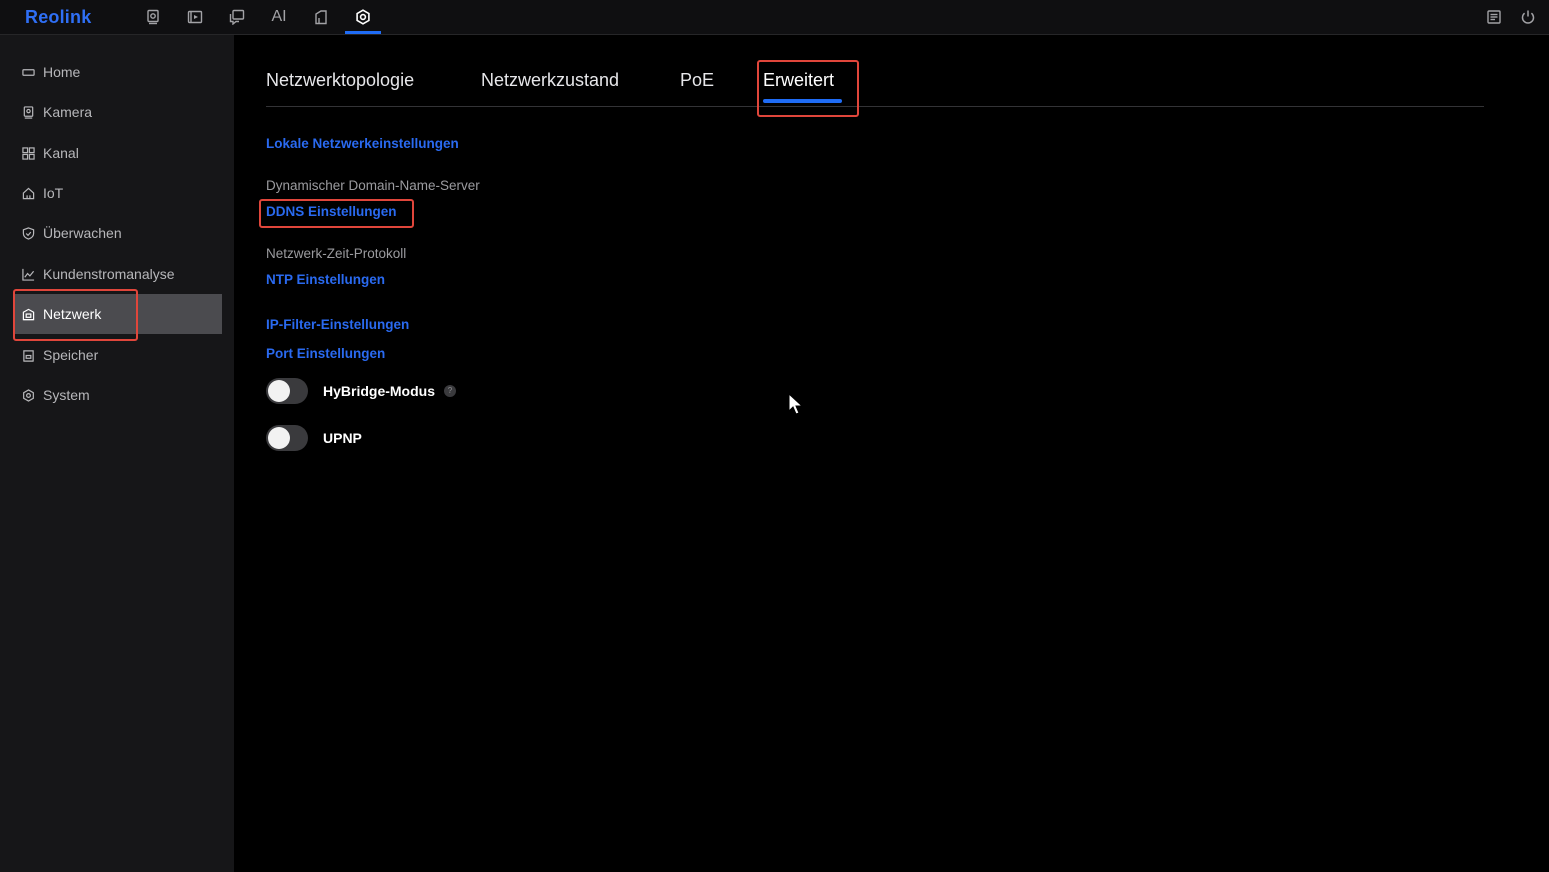 The image size is (1549, 872). What do you see at coordinates (28, 233) in the screenshot?
I see `shield-icon` at bounding box center [28, 233].